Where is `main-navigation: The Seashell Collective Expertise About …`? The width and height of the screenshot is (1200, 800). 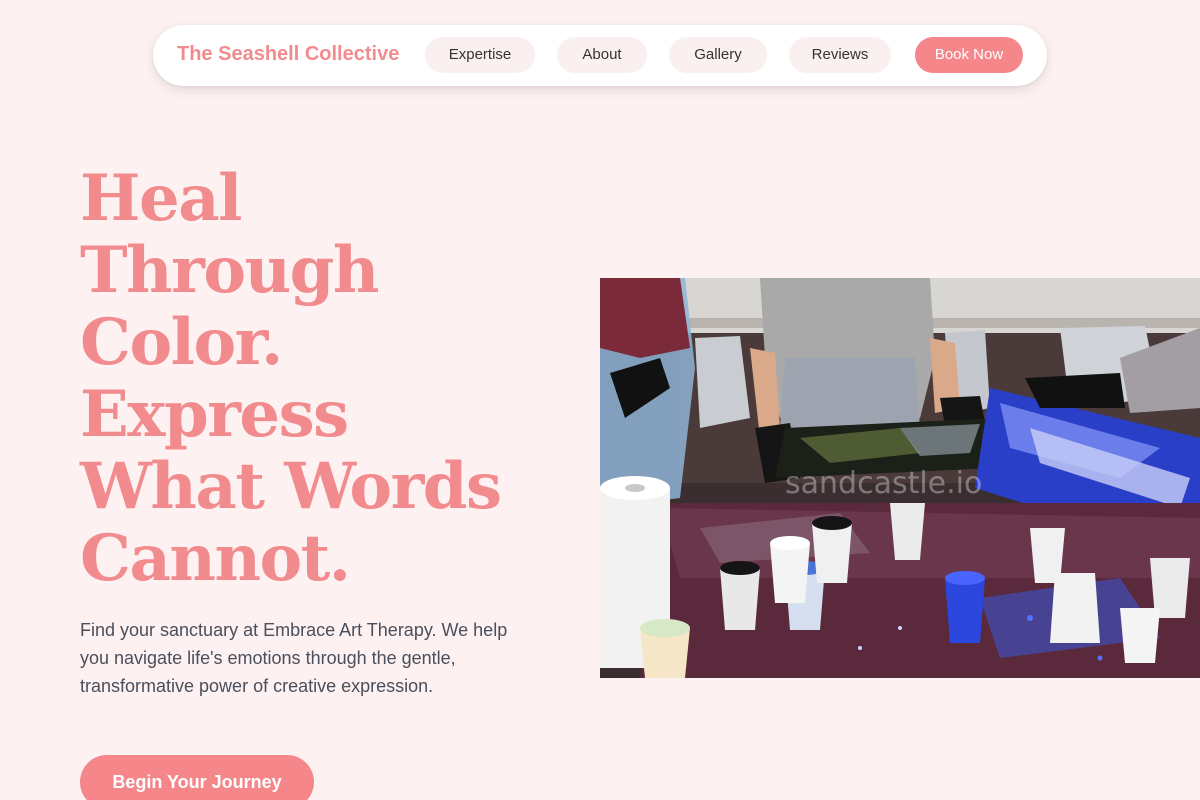
main-navigation: The Seashell Collective Expertise About … is located at coordinates (600, 55).